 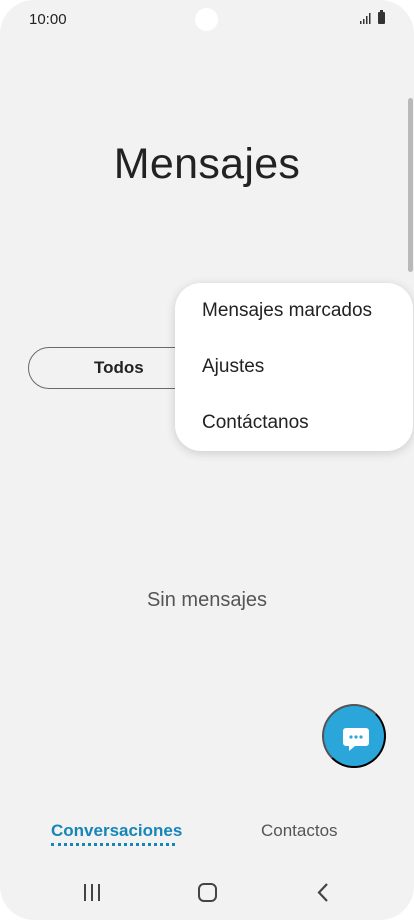 What do you see at coordinates (113, 844) in the screenshot?
I see `active-tab-indicator` at bounding box center [113, 844].